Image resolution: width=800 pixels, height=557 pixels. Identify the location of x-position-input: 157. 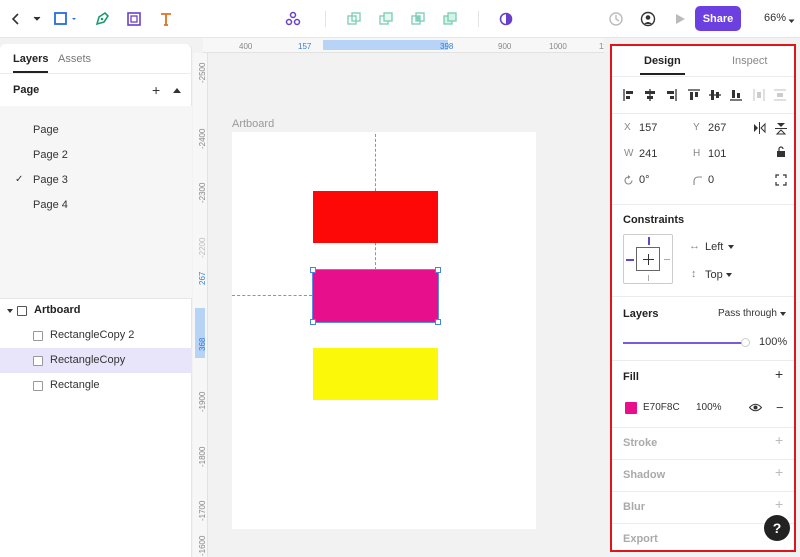
(648, 128).